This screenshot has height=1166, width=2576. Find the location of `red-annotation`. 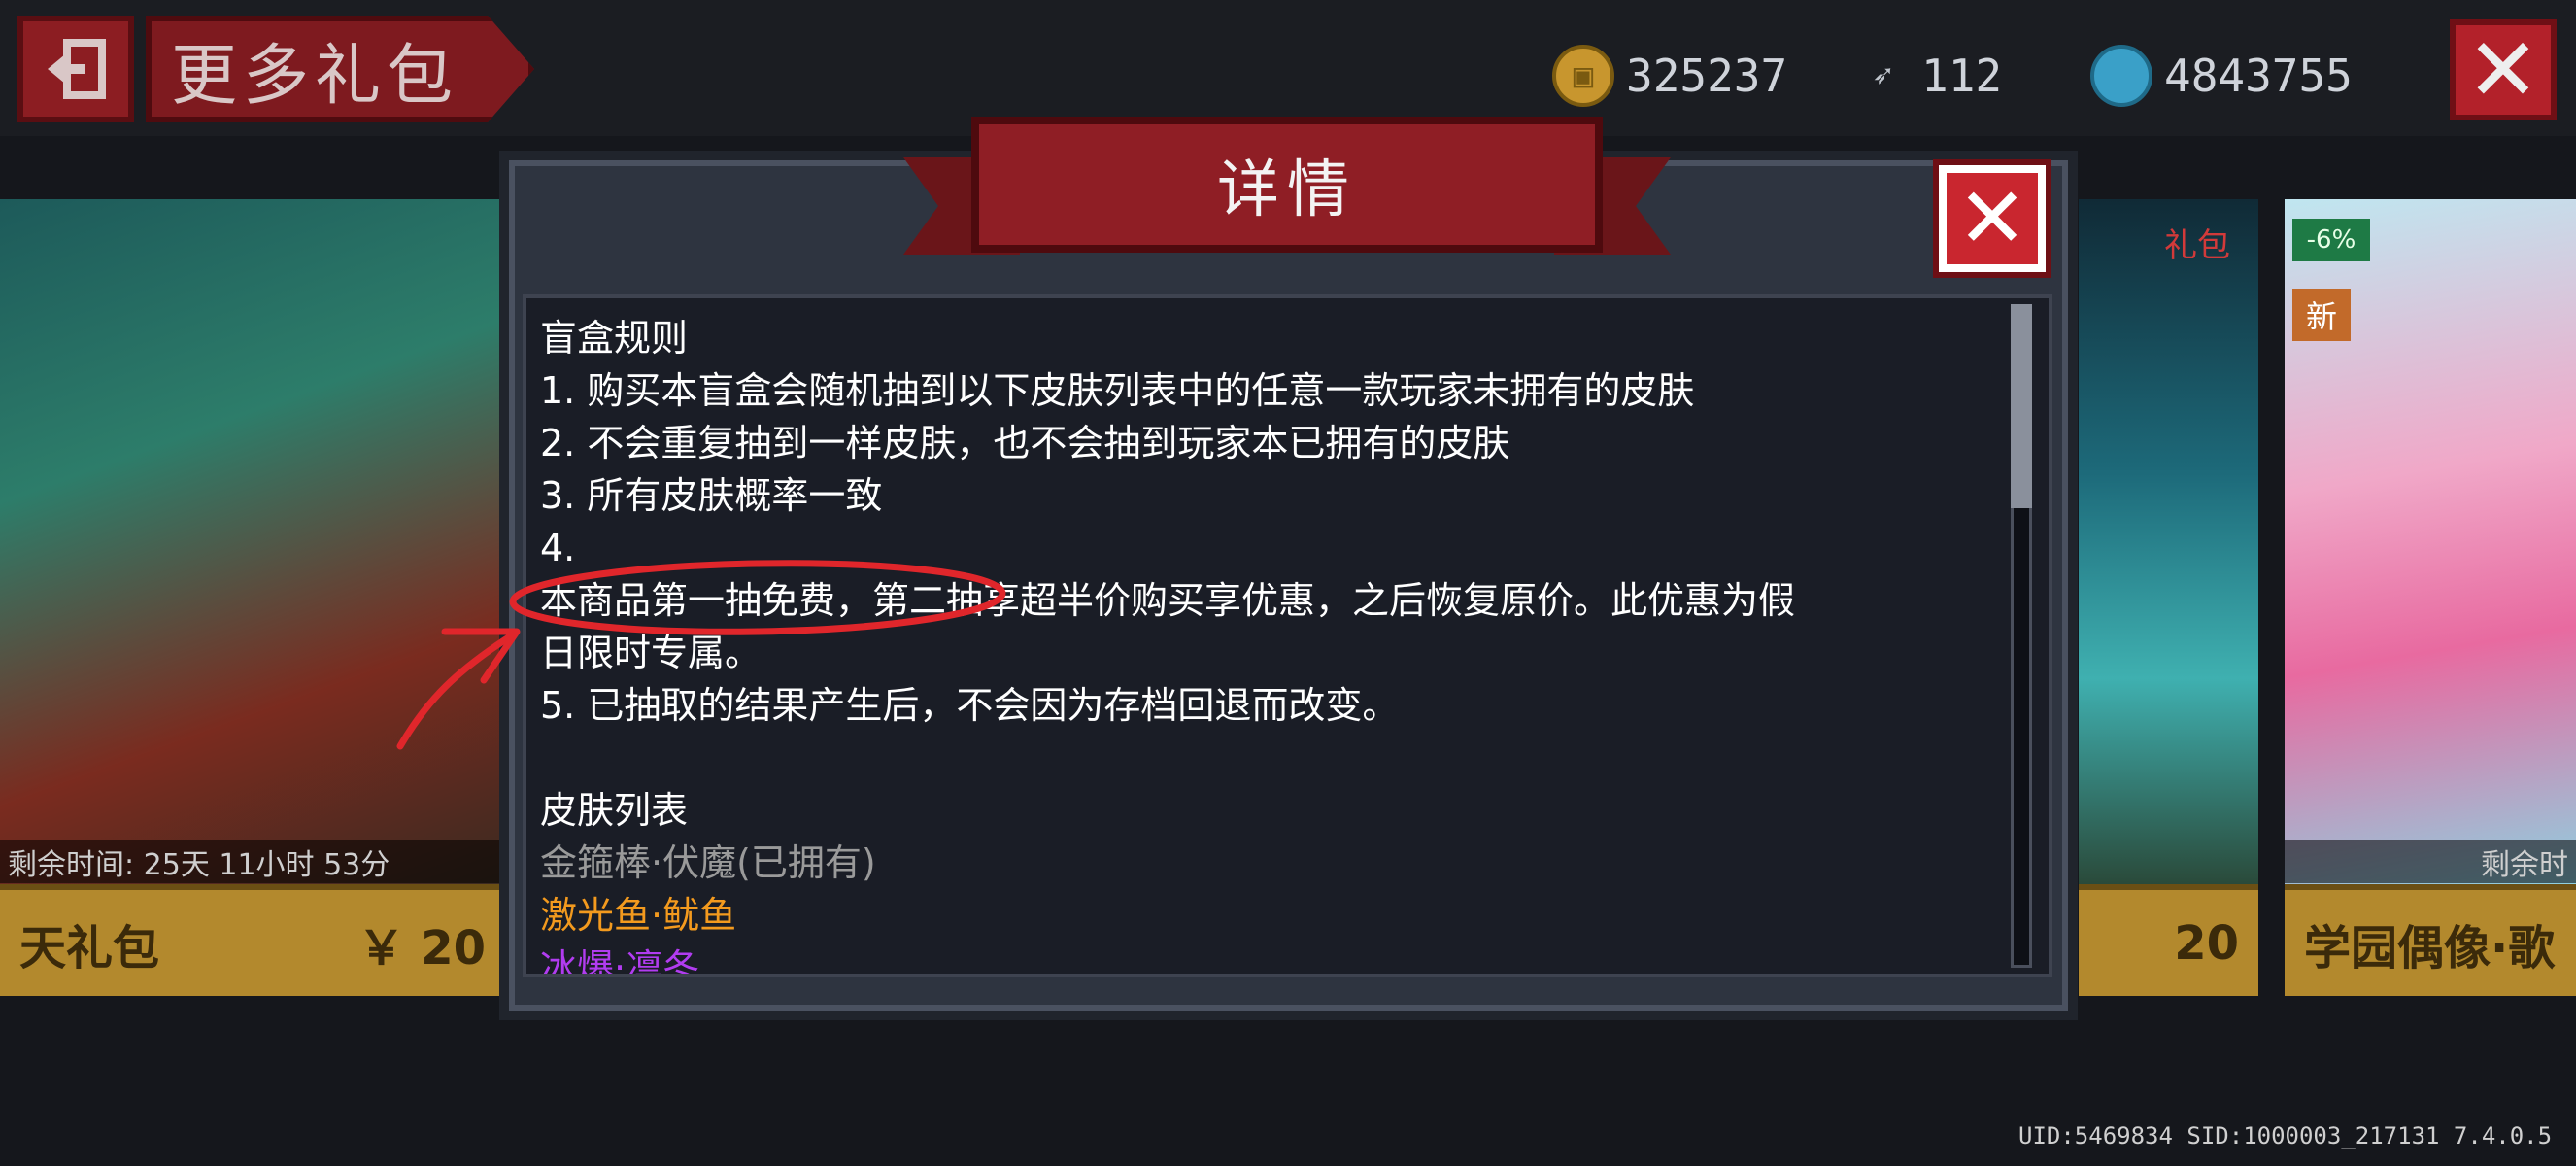

red-annotation is located at coordinates (701, 655).